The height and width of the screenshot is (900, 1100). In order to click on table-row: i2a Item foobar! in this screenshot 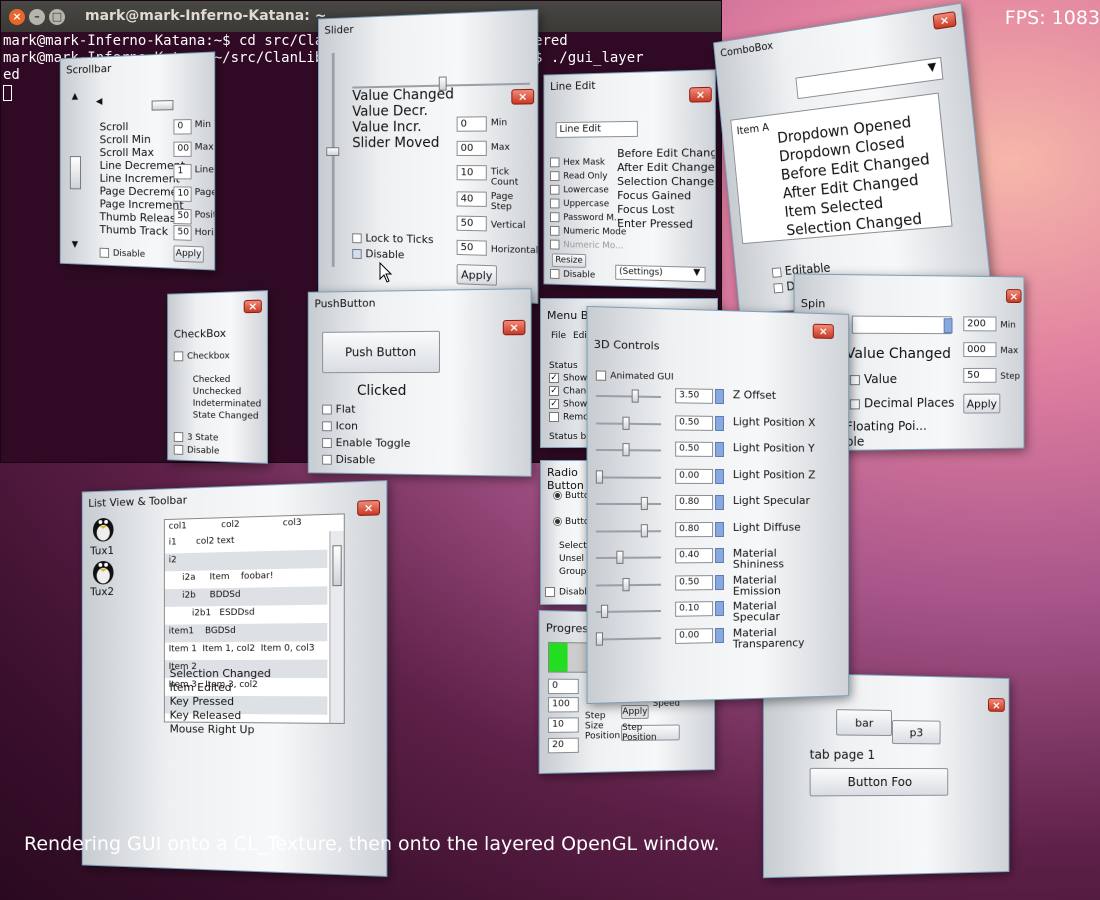, I will do `click(227, 577)`.